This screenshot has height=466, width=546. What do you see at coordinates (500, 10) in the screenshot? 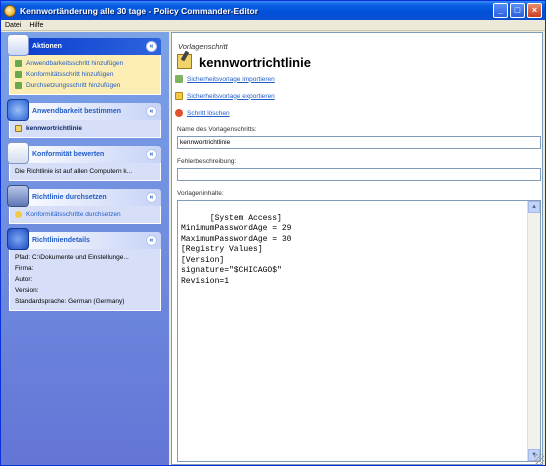
I see `minimize-button: _` at bounding box center [500, 10].